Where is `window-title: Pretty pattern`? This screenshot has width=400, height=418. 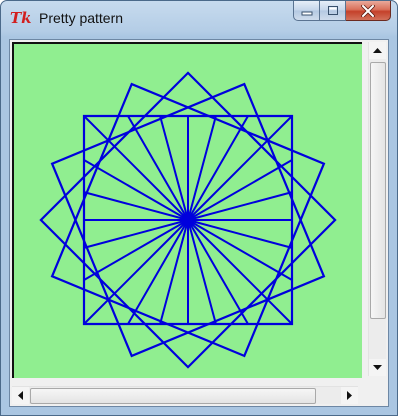 window-title: Pretty pattern is located at coordinates (81, 18).